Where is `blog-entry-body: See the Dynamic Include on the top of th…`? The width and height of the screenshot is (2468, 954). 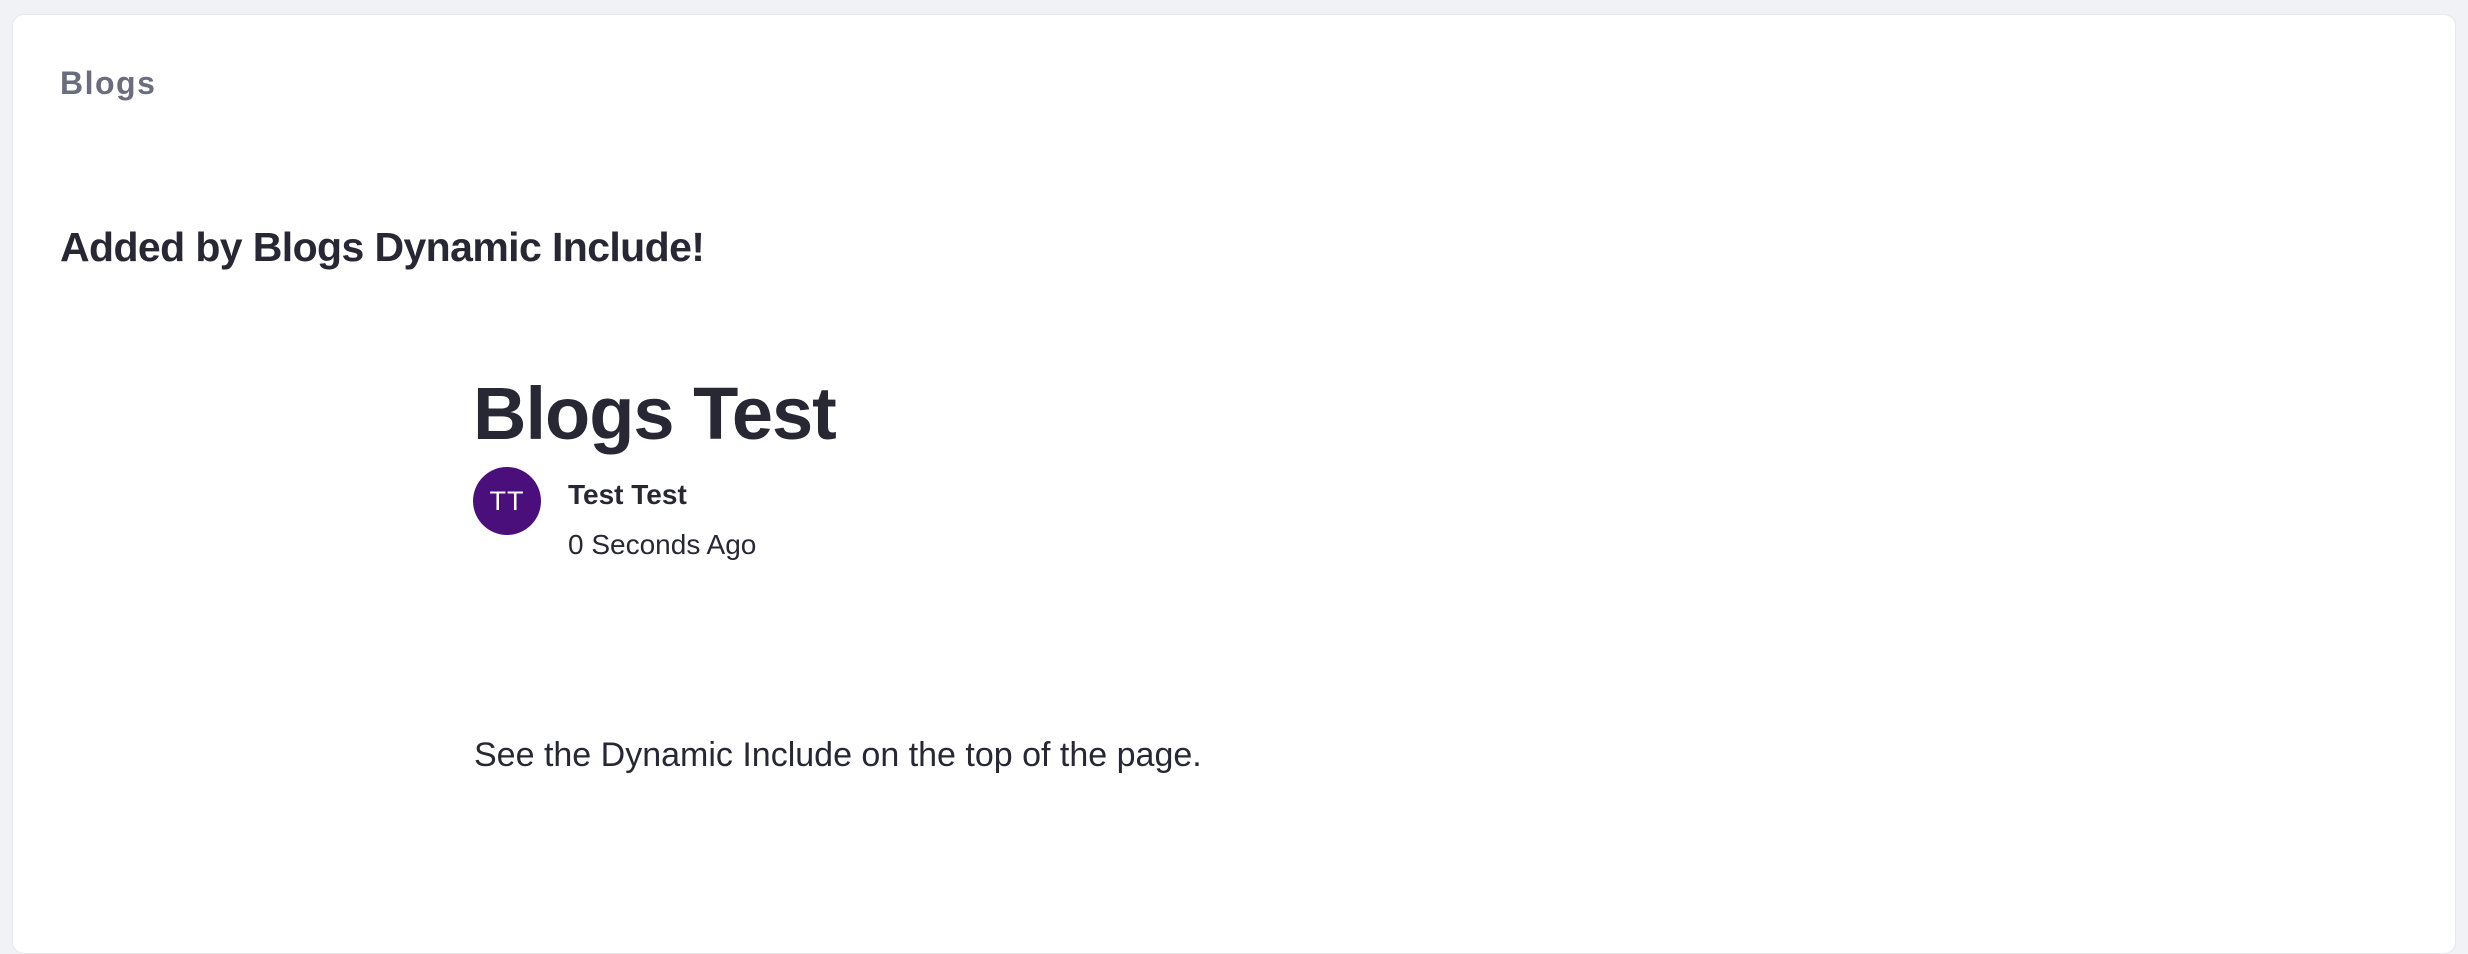
blog-entry-body: See the Dynamic Include on the top of th… is located at coordinates (838, 755).